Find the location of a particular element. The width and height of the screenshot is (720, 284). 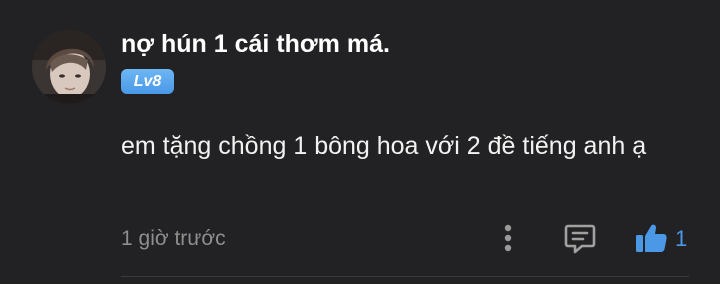

more-options-button is located at coordinates (508, 238).